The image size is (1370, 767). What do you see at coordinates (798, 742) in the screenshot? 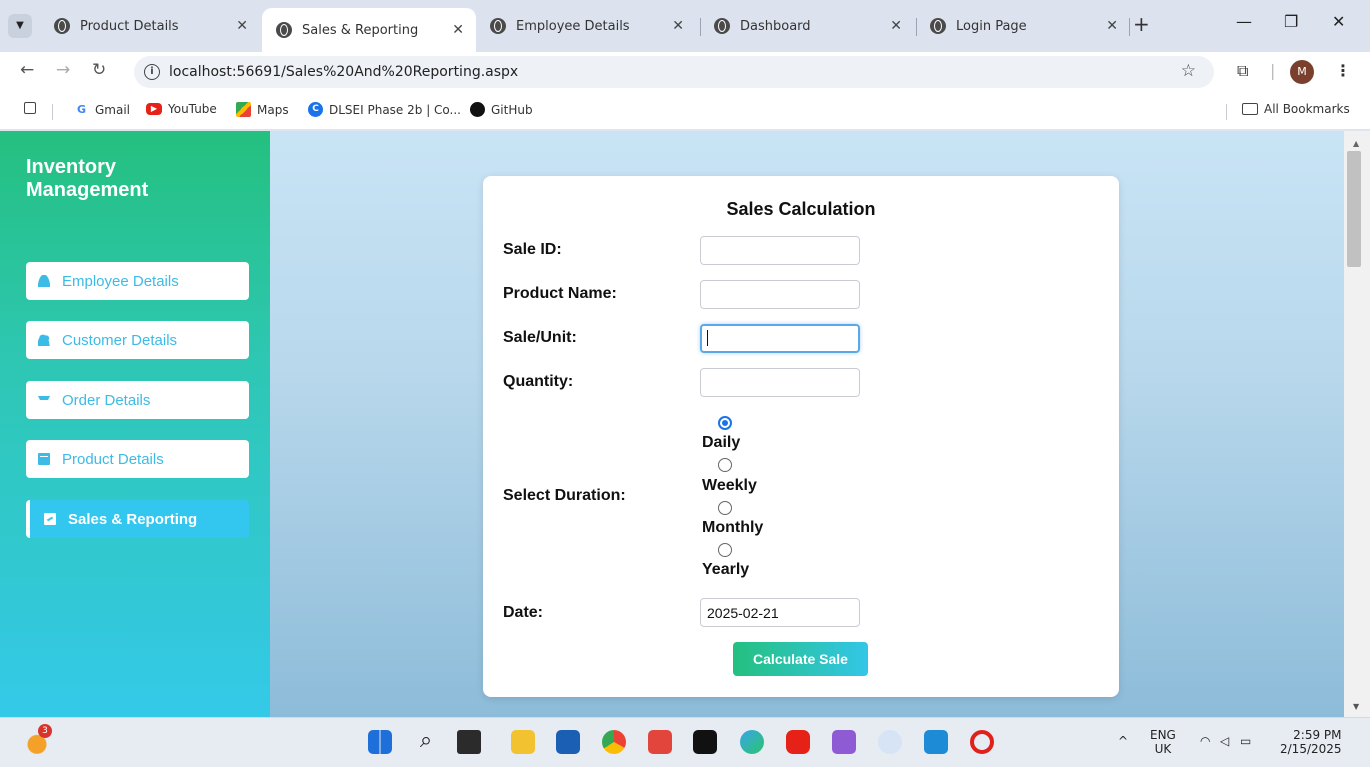
I see `youtube-app-icon` at bounding box center [798, 742].